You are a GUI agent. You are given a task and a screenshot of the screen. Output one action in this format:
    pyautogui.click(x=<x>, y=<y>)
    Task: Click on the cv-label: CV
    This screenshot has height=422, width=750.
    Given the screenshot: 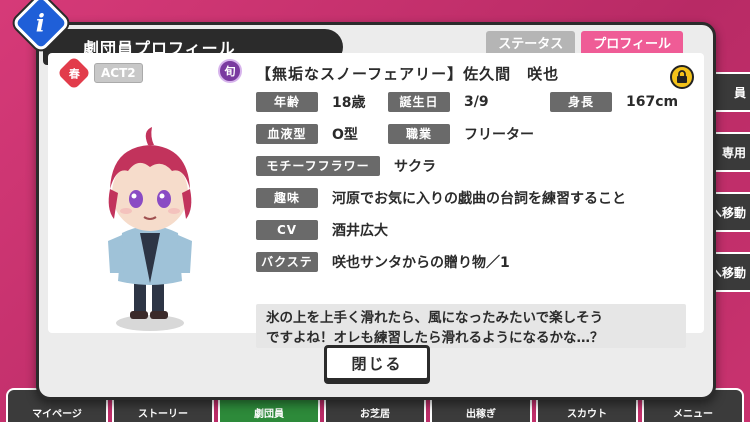 What is the action you would take?
    pyautogui.click(x=287, y=229)
    